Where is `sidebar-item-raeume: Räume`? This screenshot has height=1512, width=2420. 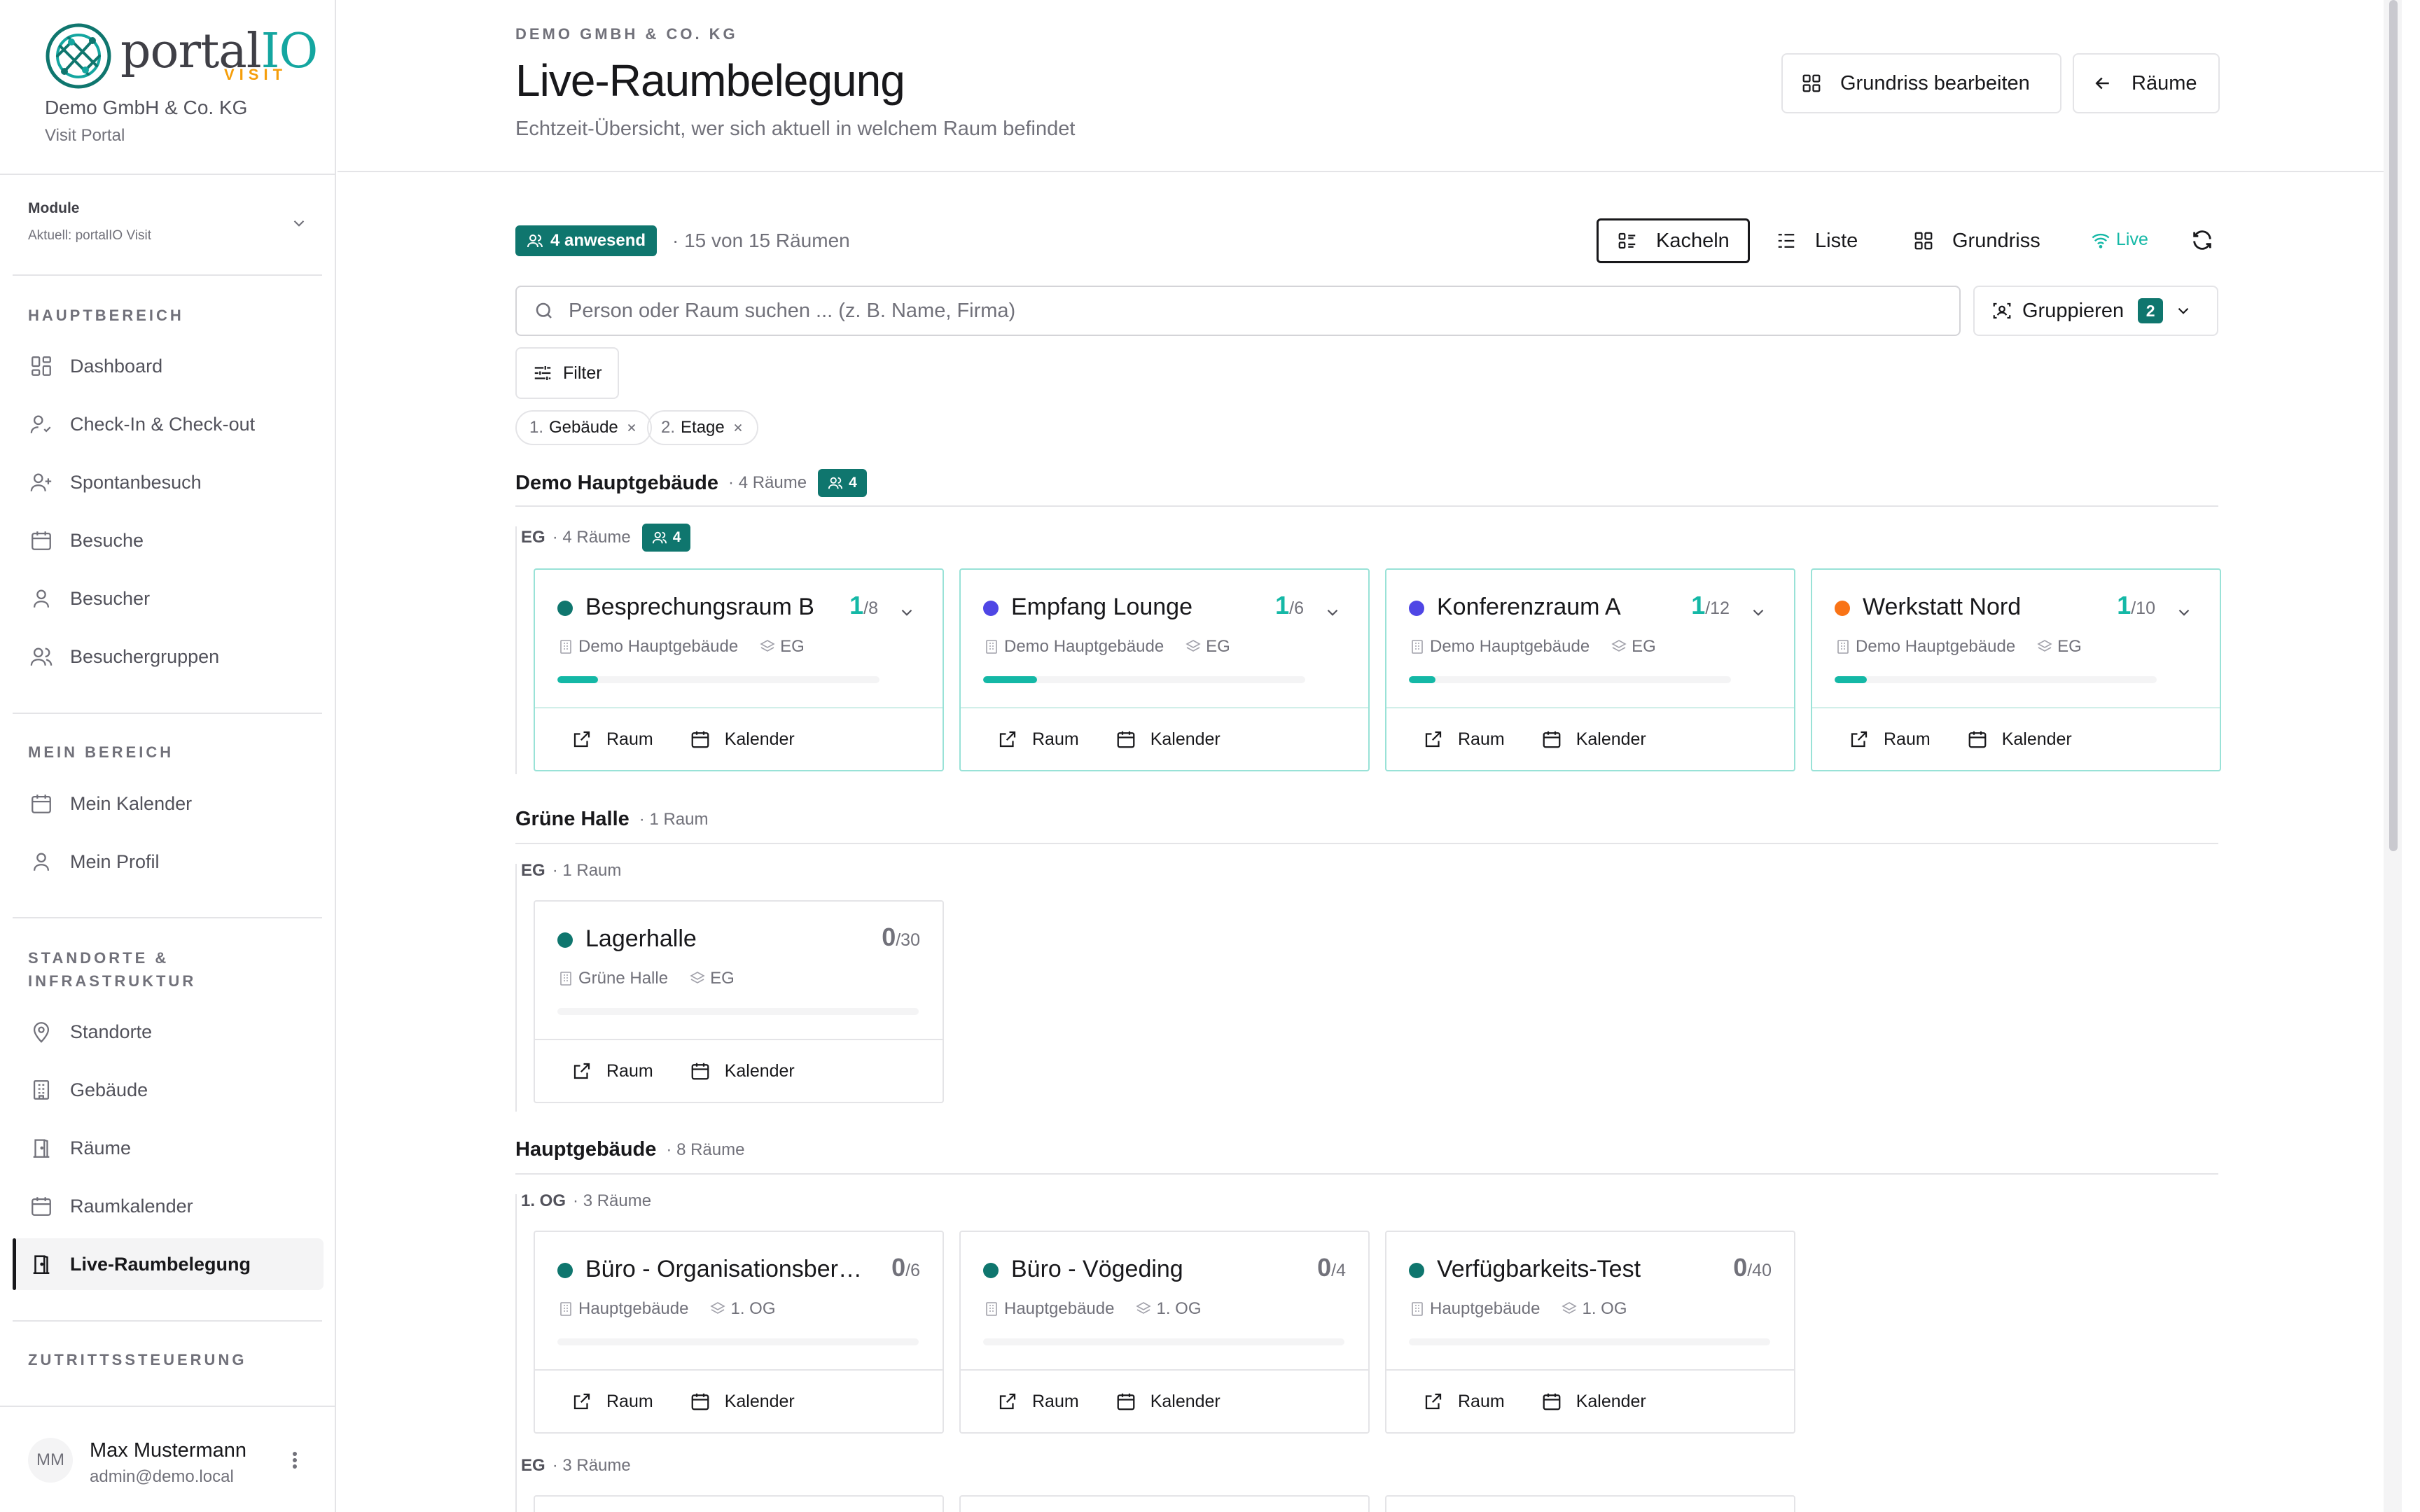
sidebar-item-raeume: Räume is located at coordinates (168, 1148).